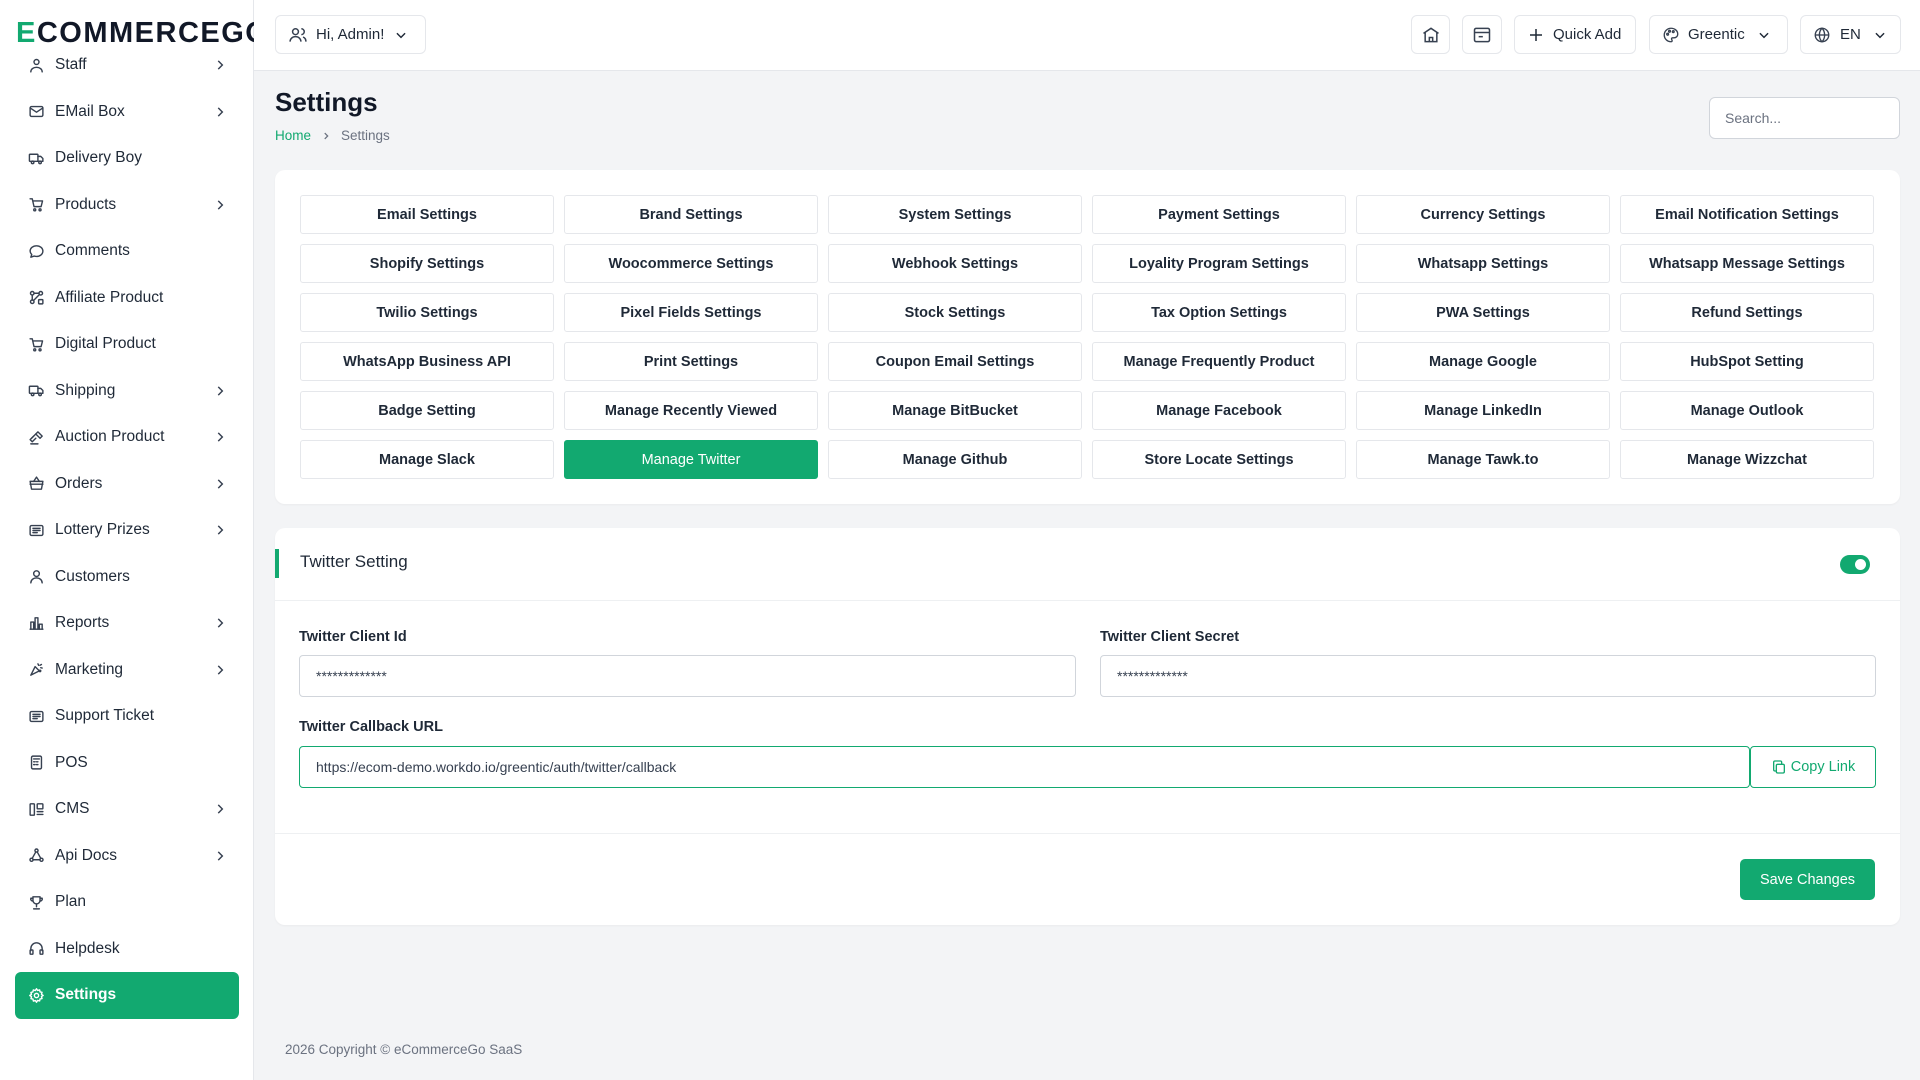 The width and height of the screenshot is (1920, 1080). Describe the element at coordinates (354, 561) in the screenshot. I see `card-title: Twitter Setting` at that location.